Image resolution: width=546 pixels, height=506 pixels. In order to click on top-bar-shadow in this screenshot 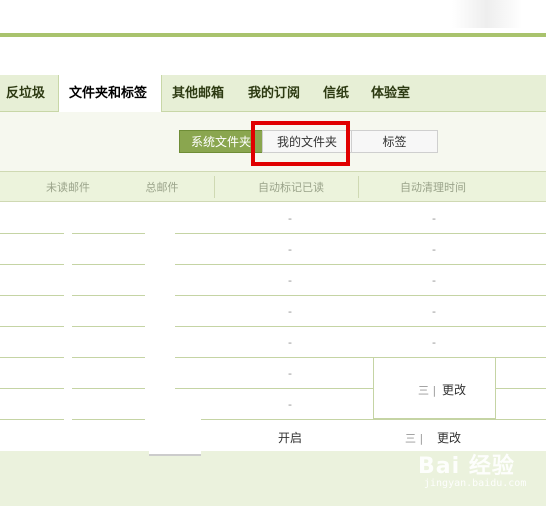, I will do `click(487, 14)`.